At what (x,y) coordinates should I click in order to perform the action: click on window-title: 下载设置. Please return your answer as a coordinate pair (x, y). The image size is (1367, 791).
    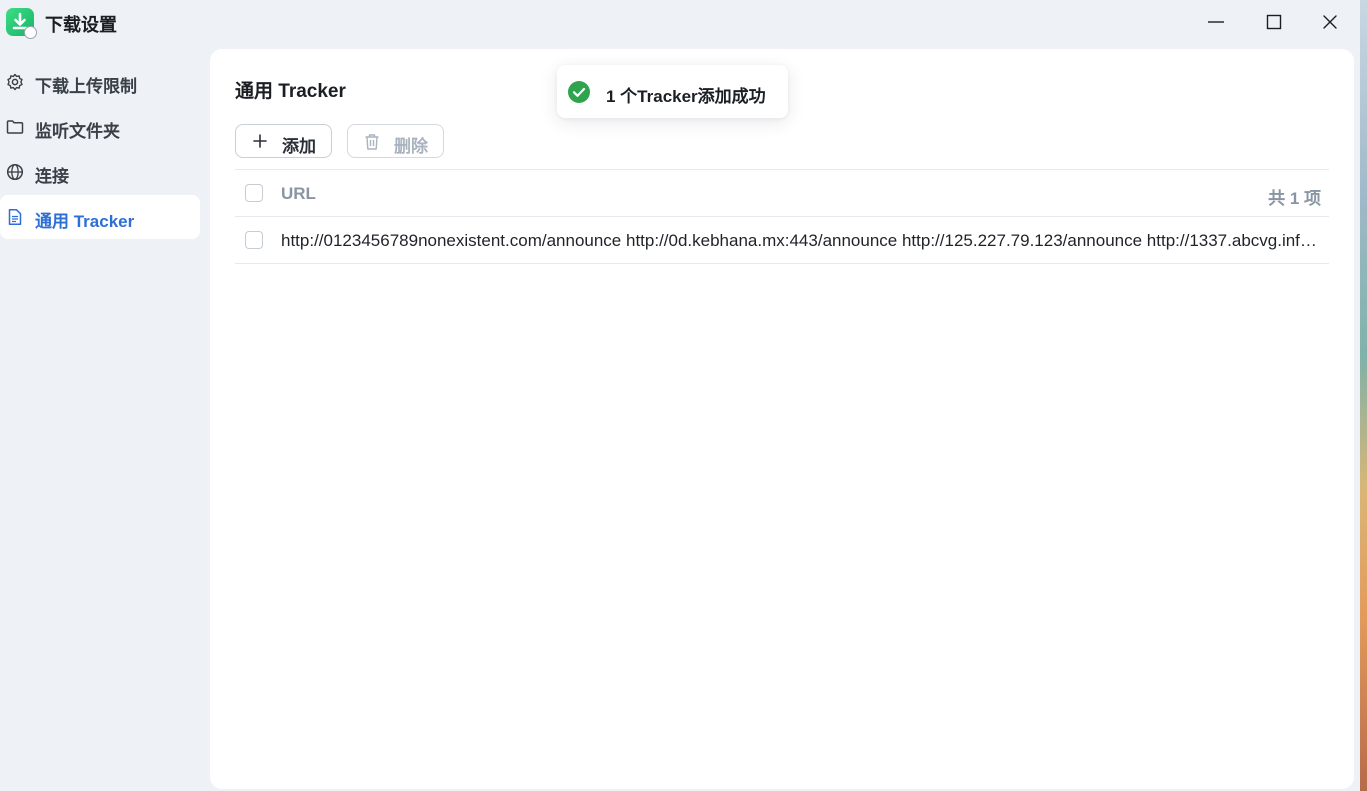
    Looking at the image, I should click on (81, 25).